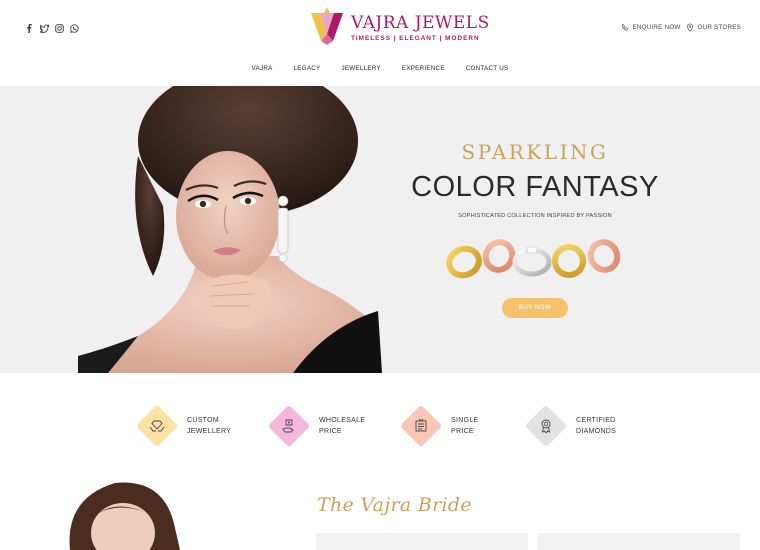 The width and height of the screenshot is (760, 550). Describe the element at coordinates (415, 38) in the screenshot. I see `brand-tagline: TIMELESS | ELEGANT | MODERN` at that location.